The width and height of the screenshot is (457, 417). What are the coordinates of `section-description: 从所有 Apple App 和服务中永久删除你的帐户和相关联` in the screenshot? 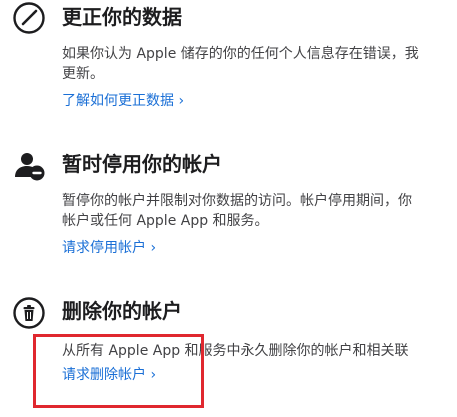 It's located at (259, 351).